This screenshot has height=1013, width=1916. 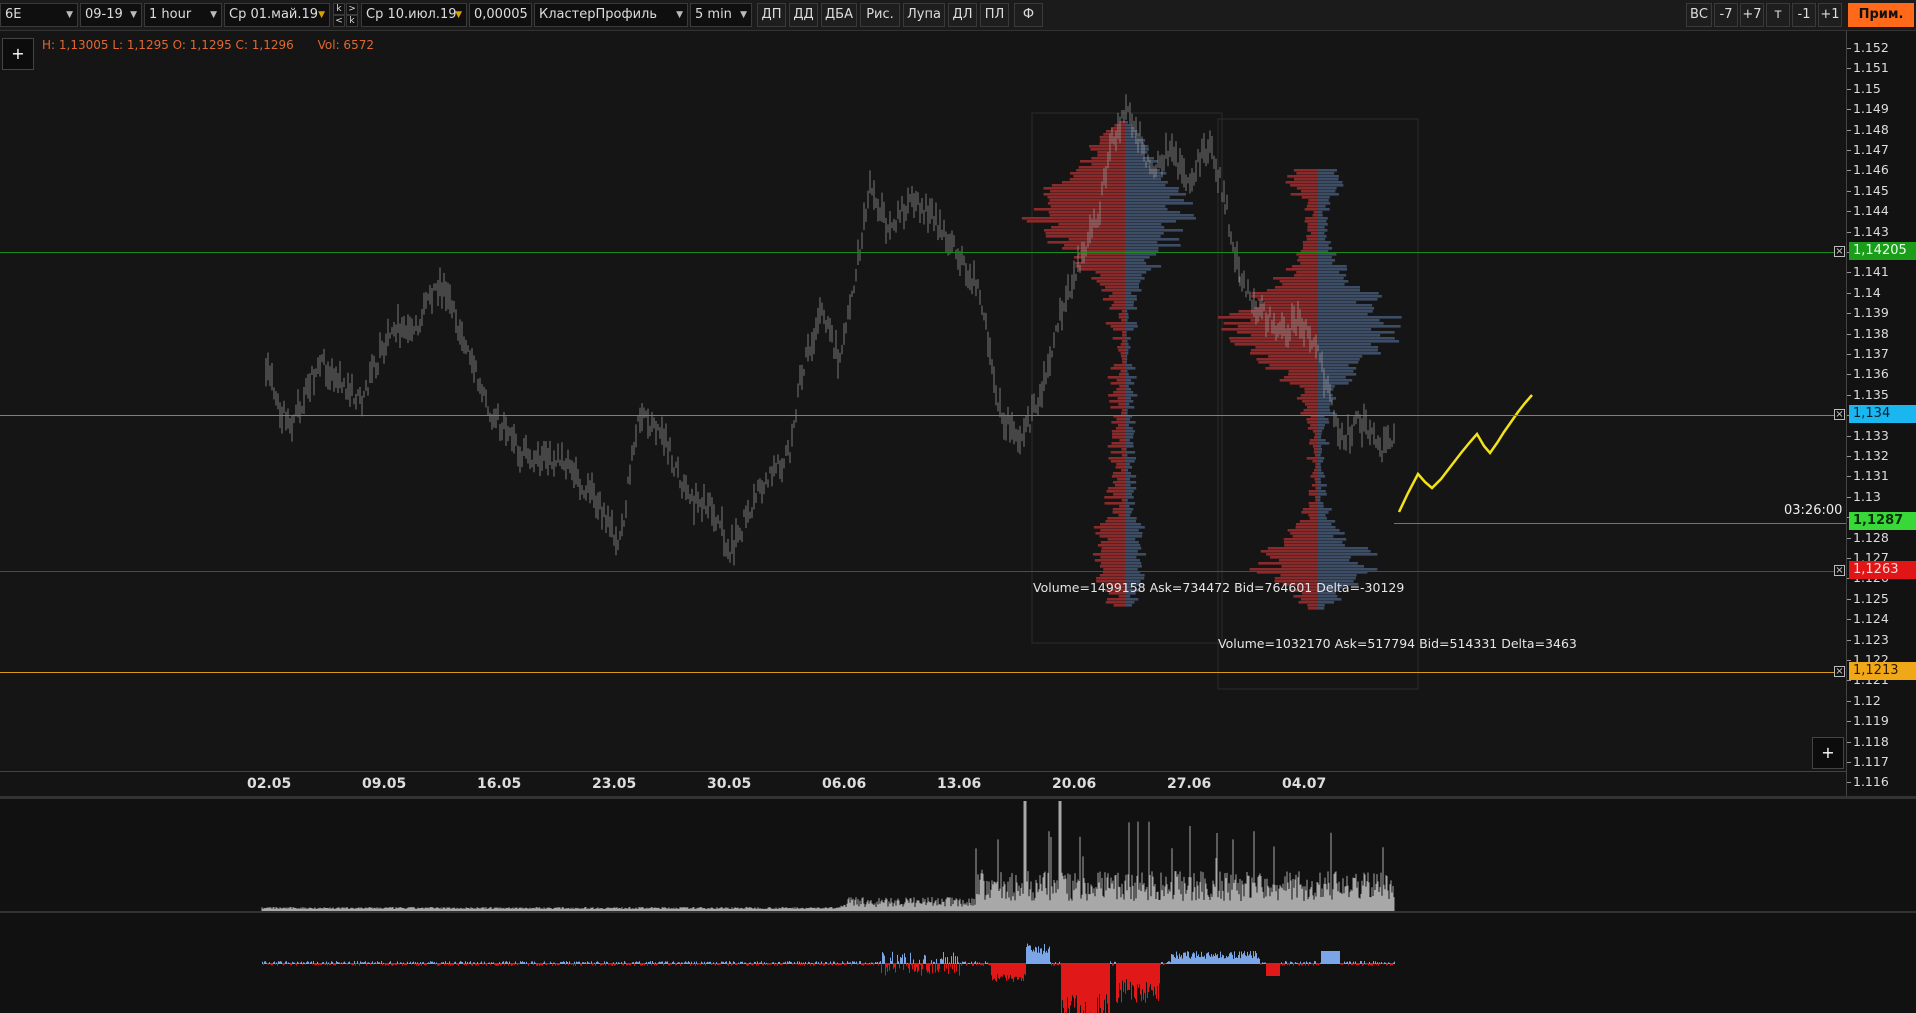 What do you see at coordinates (1868, 149) in the screenshot?
I see `price-tick: 1.147` at bounding box center [1868, 149].